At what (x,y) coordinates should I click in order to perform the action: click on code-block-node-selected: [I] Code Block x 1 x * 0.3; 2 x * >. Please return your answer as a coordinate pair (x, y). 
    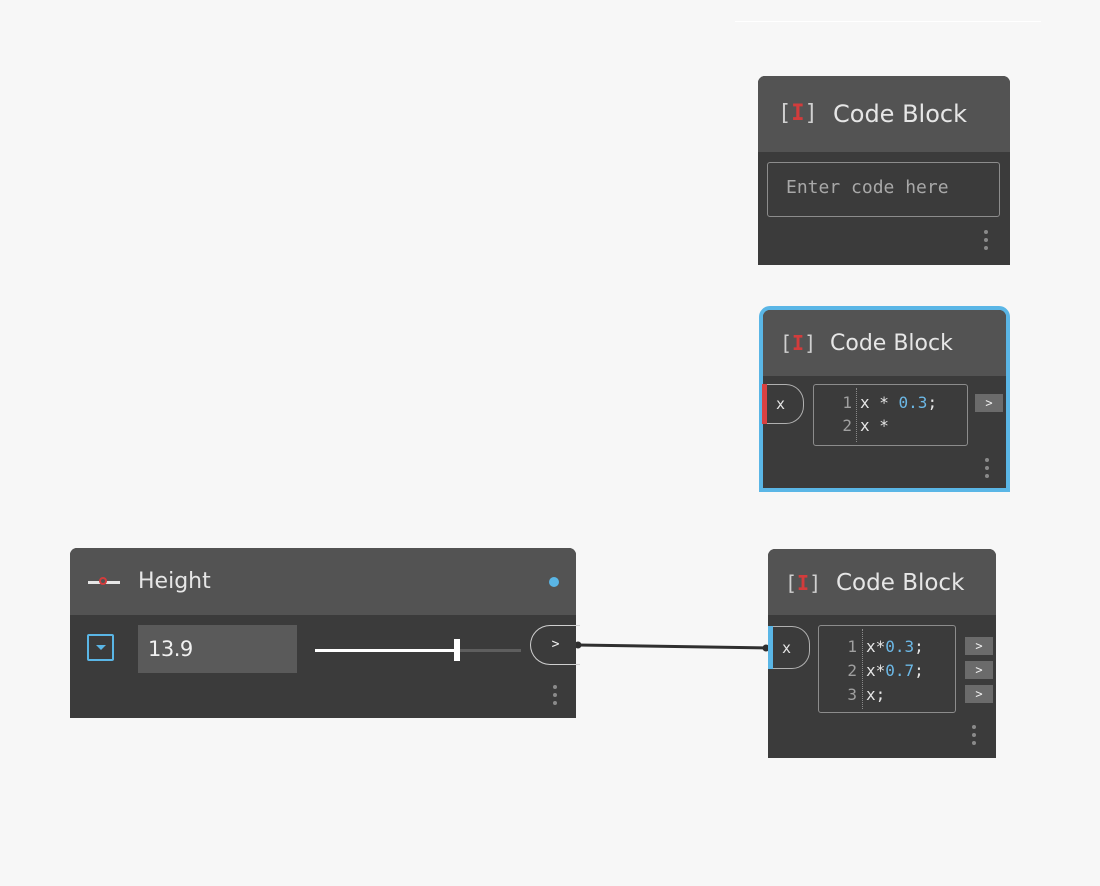
    Looking at the image, I should click on (884, 399).